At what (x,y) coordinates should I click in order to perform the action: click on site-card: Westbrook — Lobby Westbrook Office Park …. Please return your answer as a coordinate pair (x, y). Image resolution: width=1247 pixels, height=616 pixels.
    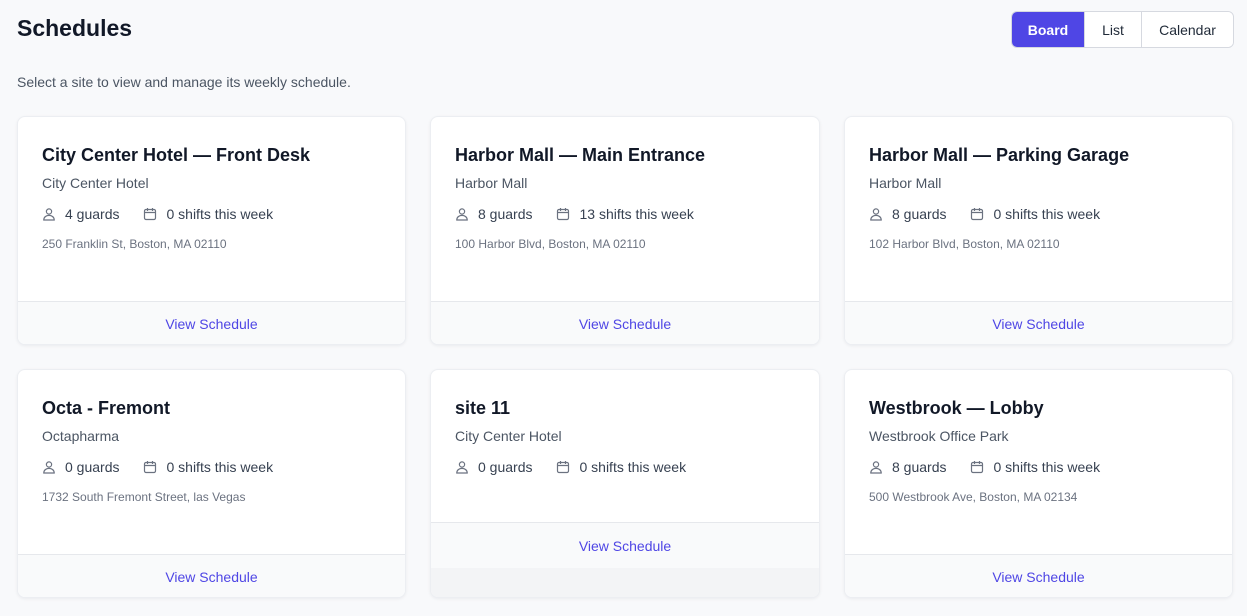
    Looking at the image, I should click on (1038, 483).